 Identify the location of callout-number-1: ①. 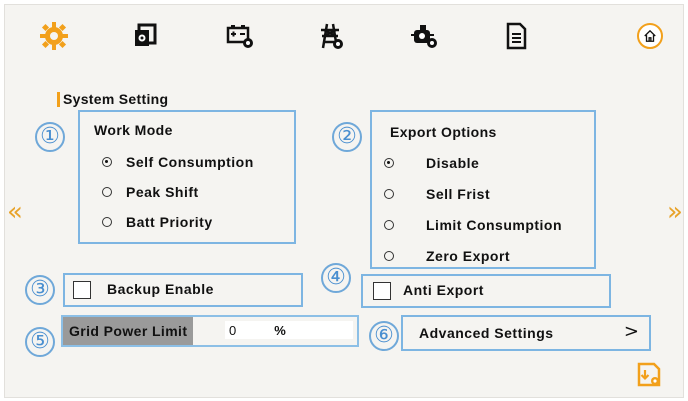
(50, 137).